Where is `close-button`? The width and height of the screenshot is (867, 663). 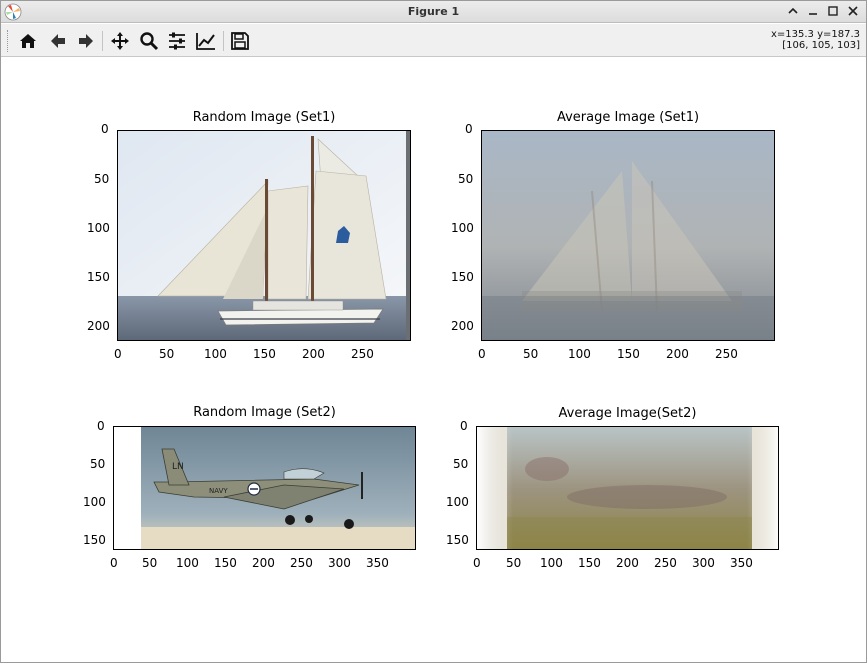 close-button is located at coordinates (853, 11).